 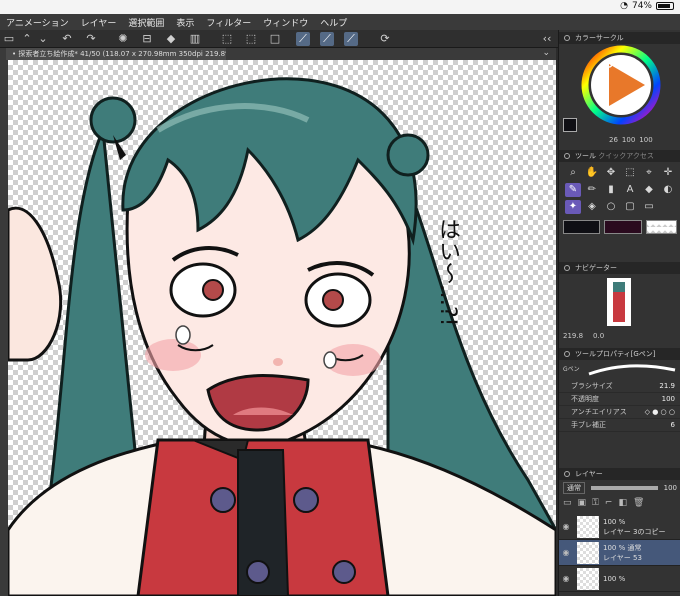 I want to click on navigator-angle: 0.0, so click(x=598, y=336).